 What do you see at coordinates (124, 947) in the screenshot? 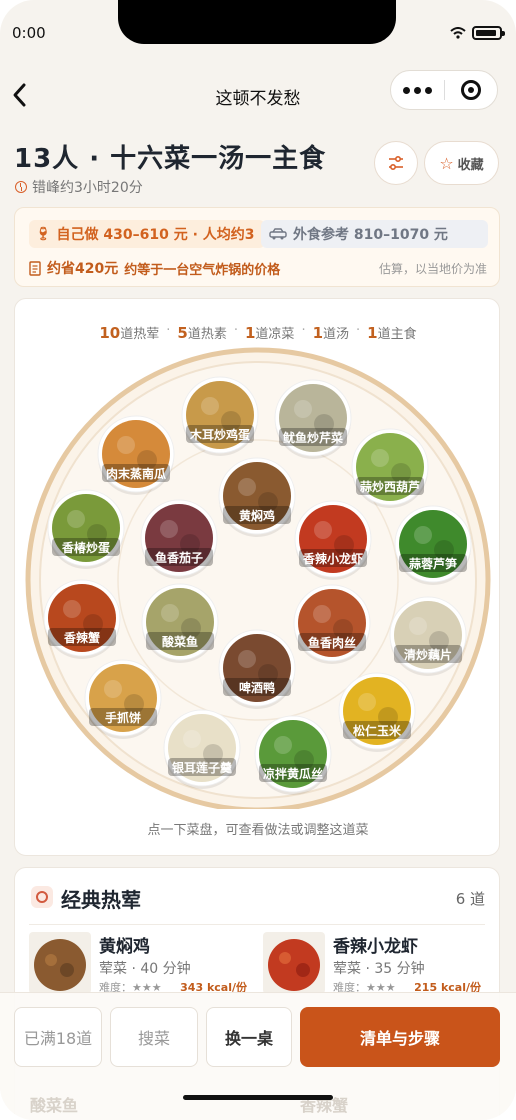
I see `dish-name: 黄焖鸡` at bounding box center [124, 947].